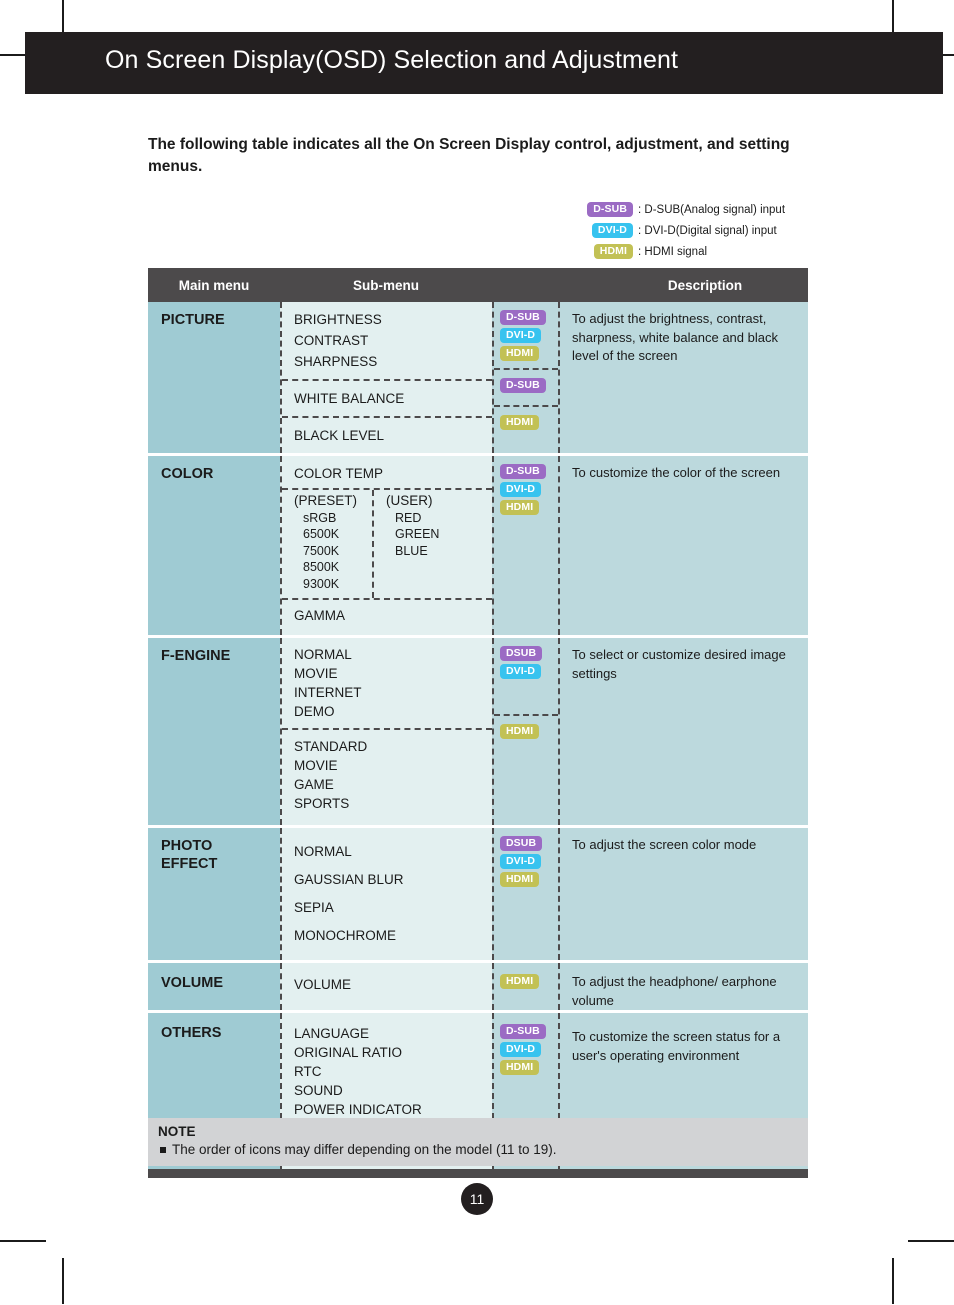 The image size is (954, 1305). What do you see at coordinates (701, 209) in the screenshot?
I see `legend-item-dsub: D-SUB : D-SUB(Analog signal) input` at bounding box center [701, 209].